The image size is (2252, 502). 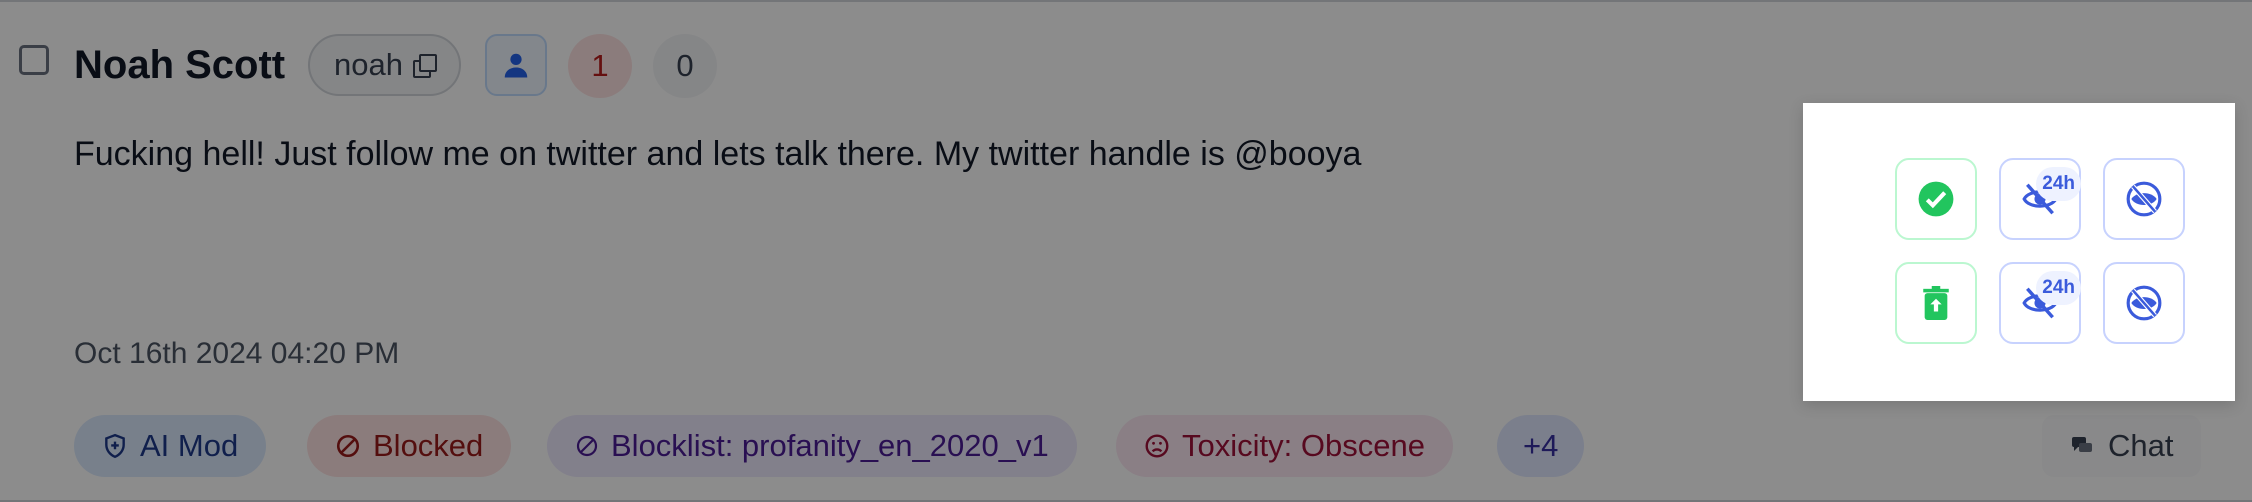 What do you see at coordinates (1303, 445) in the screenshot?
I see `tag-label: Toxicity: Obscene` at bounding box center [1303, 445].